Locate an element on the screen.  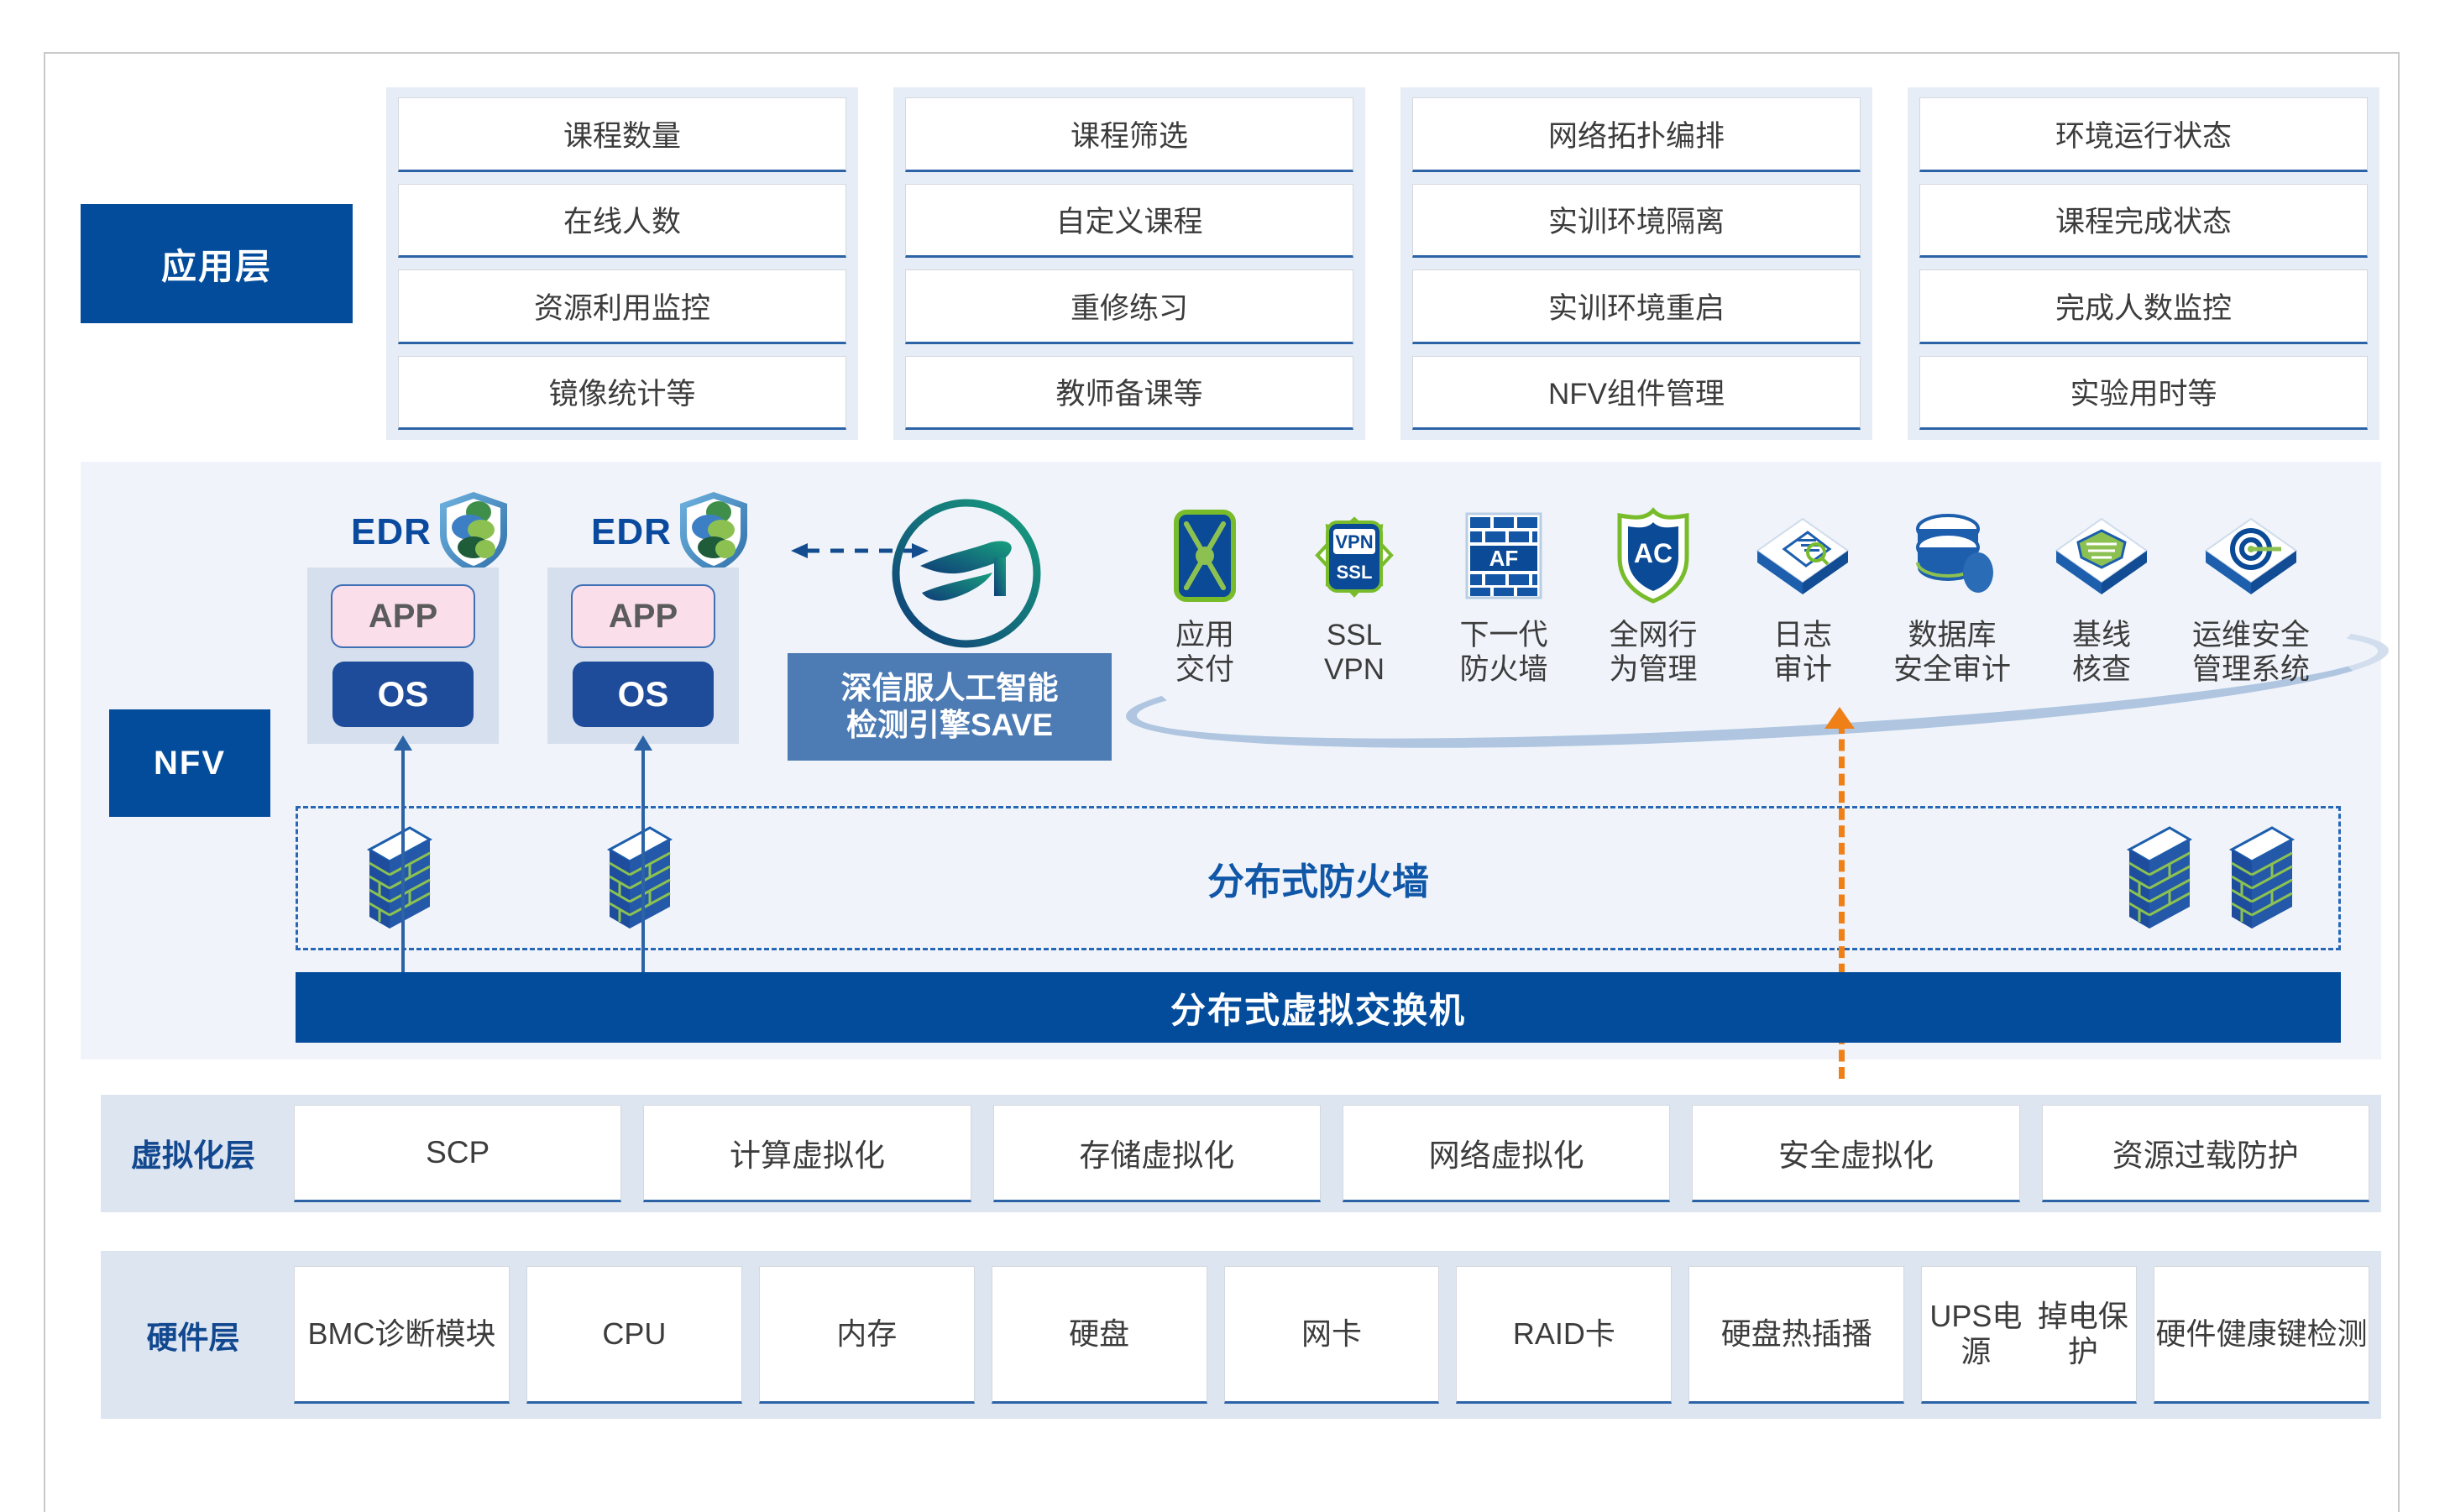
distributed-virtual-switch-bar: 分布式虚拟交换机 is located at coordinates (1319, 1007).